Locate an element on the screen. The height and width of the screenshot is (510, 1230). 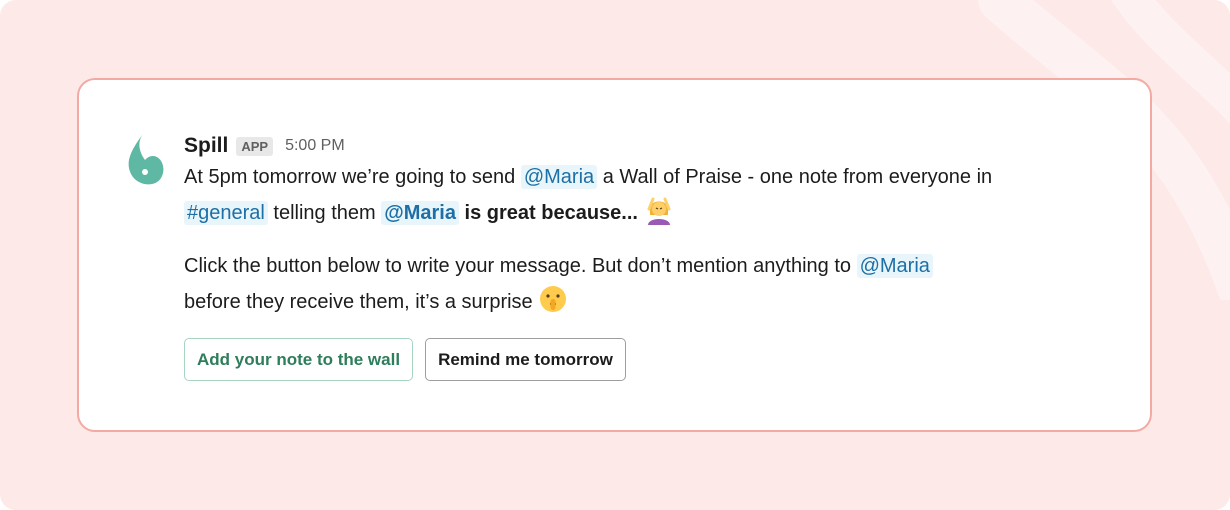
message-header: Spill APP 5:00 PM is located at coordinates (654, 146).